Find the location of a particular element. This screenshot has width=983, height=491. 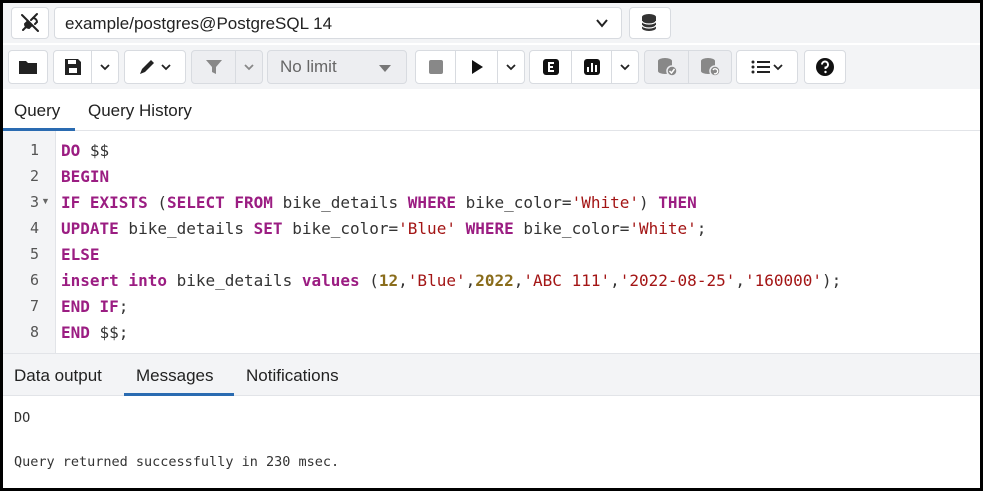

code-token: insert into is located at coordinates (114, 280).